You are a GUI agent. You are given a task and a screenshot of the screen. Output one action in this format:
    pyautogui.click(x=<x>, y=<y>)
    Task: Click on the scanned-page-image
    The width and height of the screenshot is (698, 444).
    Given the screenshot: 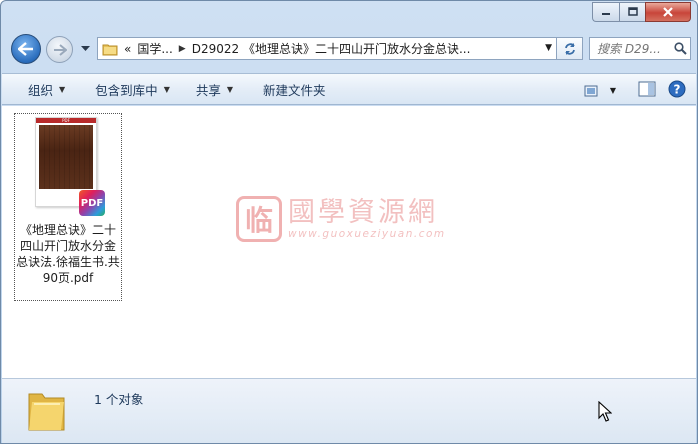 What is the action you would take?
    pyautogui.click(x=66, y=157)
    